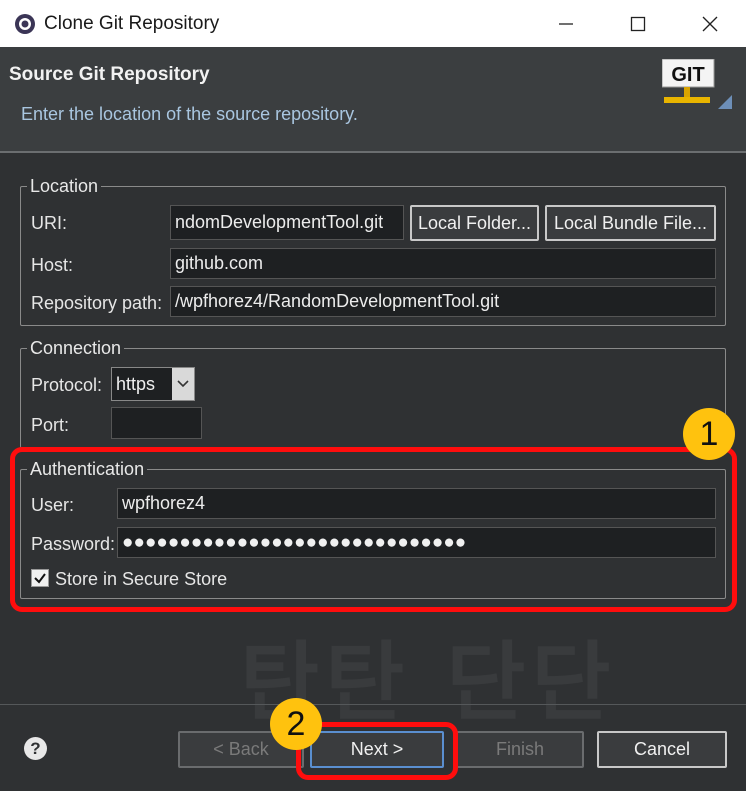 The width and height of the screenshot is (746, 791). I want to click on repository-path-input: /wpfhorez4/RandomDevelopmentTool.git, so click(443, 301).